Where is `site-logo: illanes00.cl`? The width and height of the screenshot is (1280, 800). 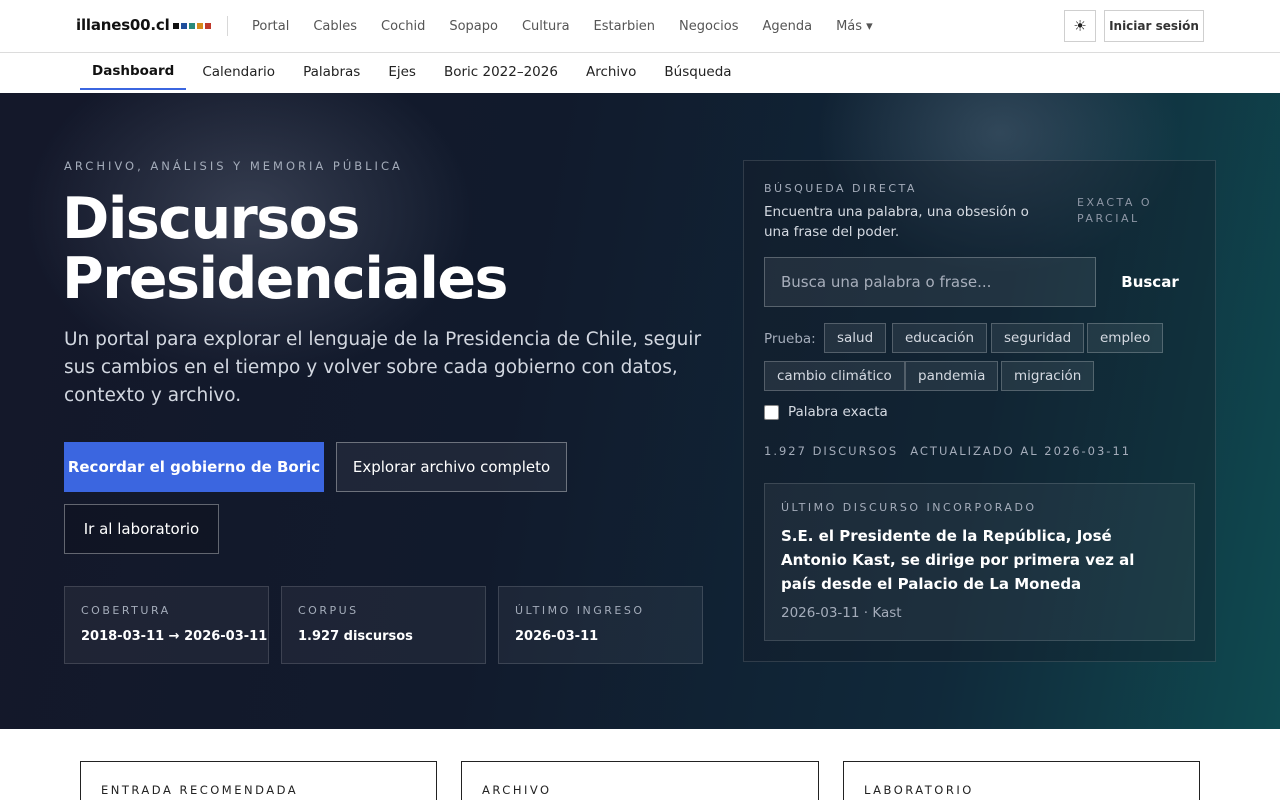
site-logo: illanes00.cl is located at coordinates (123, 25).